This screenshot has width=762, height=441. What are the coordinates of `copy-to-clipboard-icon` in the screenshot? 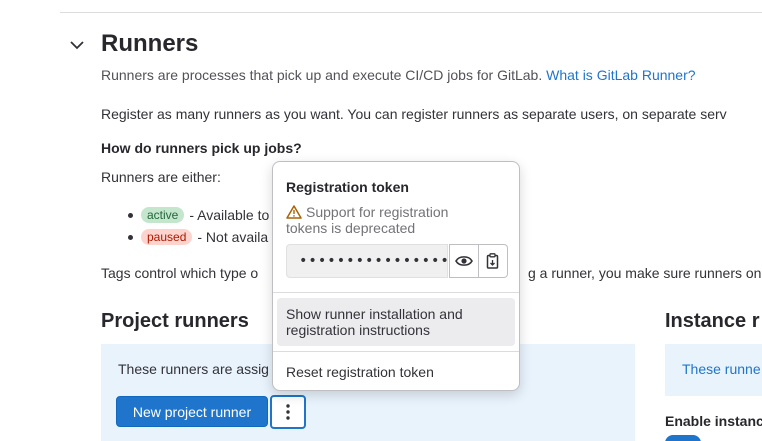 It's located at (492, 261).